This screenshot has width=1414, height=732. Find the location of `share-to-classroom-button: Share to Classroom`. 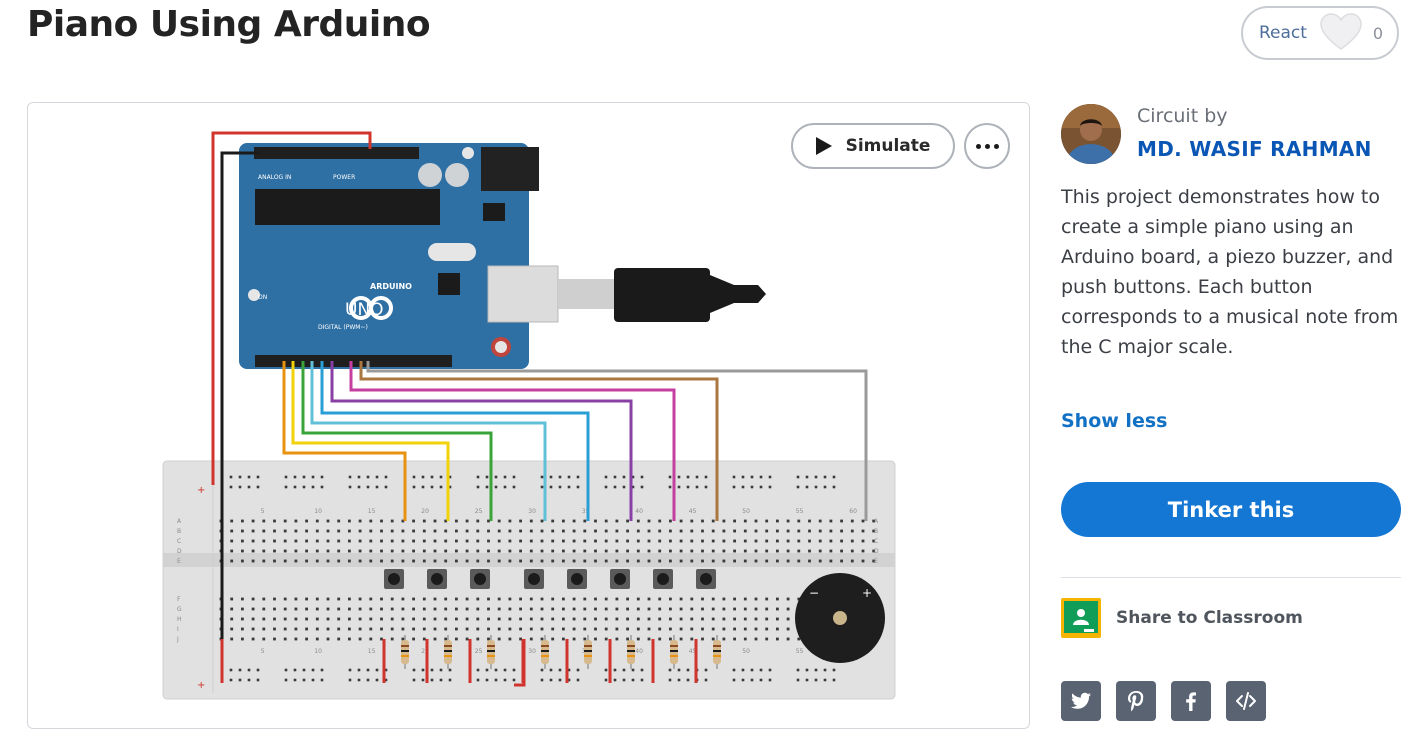

share-to-classroom-button: Share to Classroom is located at coordinates (1182, 618).